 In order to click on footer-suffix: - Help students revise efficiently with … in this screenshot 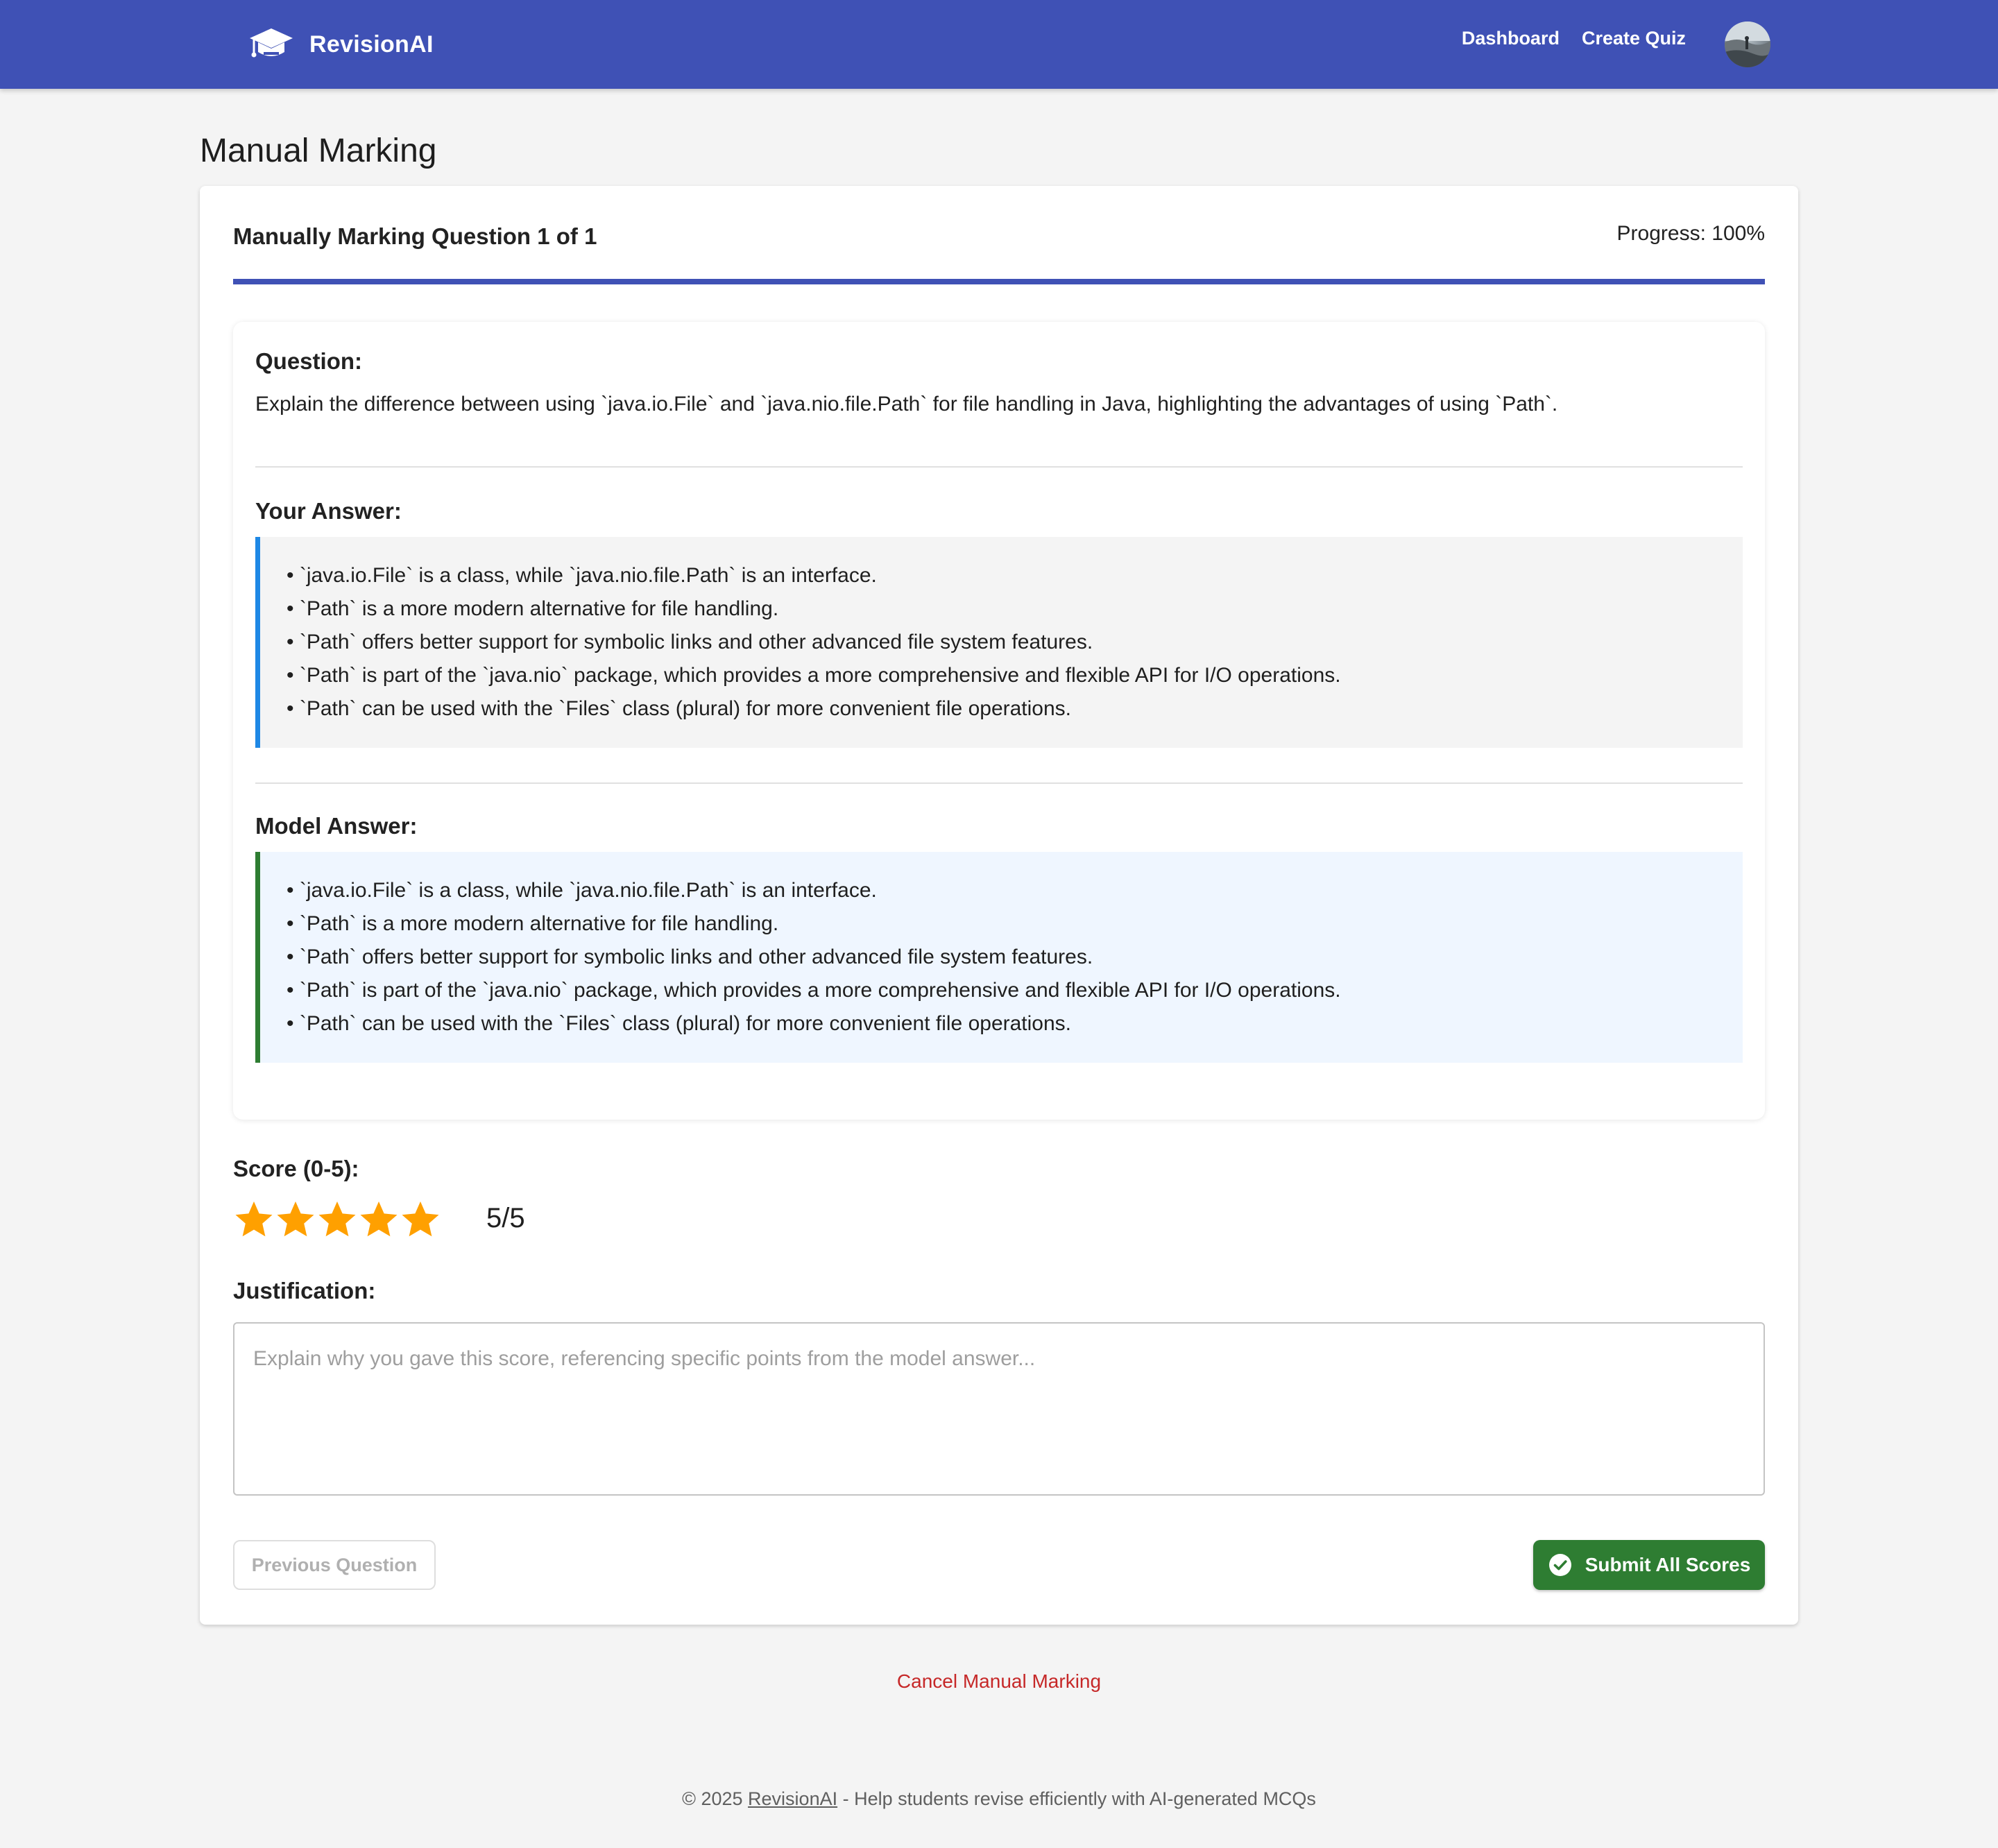, I will do `click(1079, 1798)`.